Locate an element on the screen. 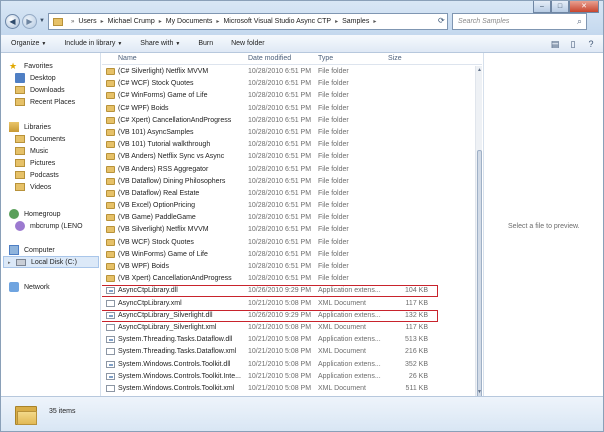 The image size is (604, 432). nav-desktop: Desktop is located at coordinates (35, 78).